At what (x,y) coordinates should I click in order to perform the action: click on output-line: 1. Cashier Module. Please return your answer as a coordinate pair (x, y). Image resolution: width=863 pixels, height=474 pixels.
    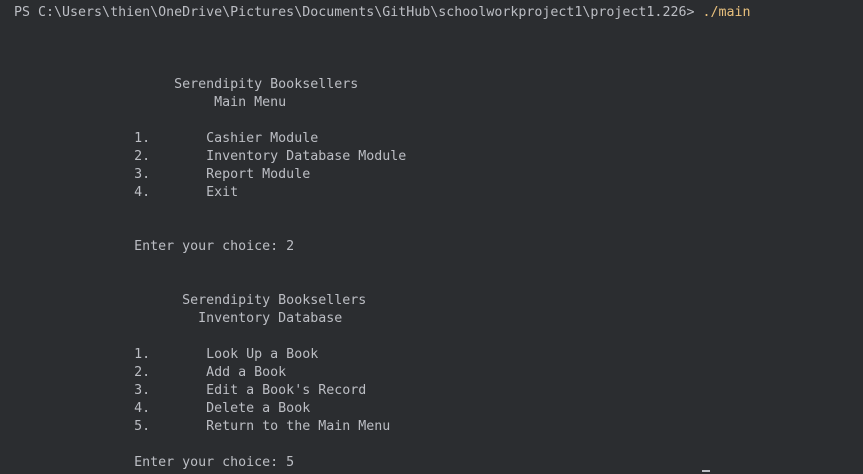
    Looking at the image, I should click on (166, 138).